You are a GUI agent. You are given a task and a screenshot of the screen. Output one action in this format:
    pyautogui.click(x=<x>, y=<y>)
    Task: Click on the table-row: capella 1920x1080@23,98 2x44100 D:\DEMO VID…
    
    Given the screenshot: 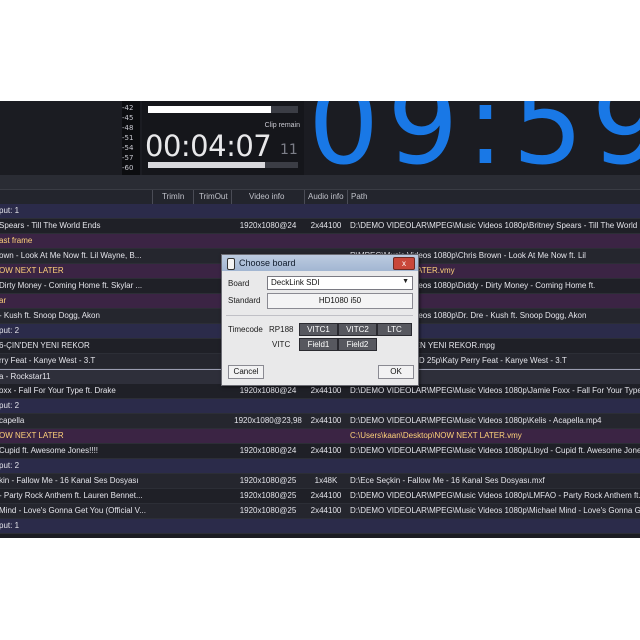 What is the action you would take?
    pyautogui.click(x=320, y=421)
    